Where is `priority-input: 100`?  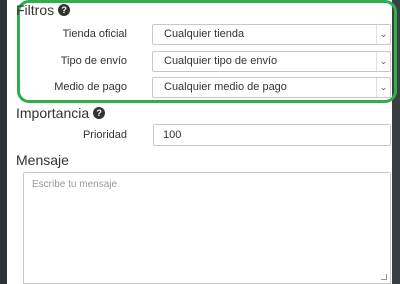
priority-input: 100 is located at coordinates (272, 135).